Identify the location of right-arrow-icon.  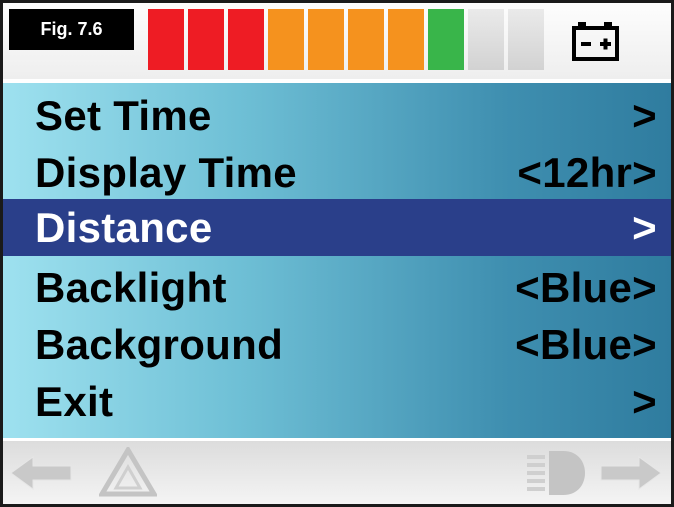
(630, 473).